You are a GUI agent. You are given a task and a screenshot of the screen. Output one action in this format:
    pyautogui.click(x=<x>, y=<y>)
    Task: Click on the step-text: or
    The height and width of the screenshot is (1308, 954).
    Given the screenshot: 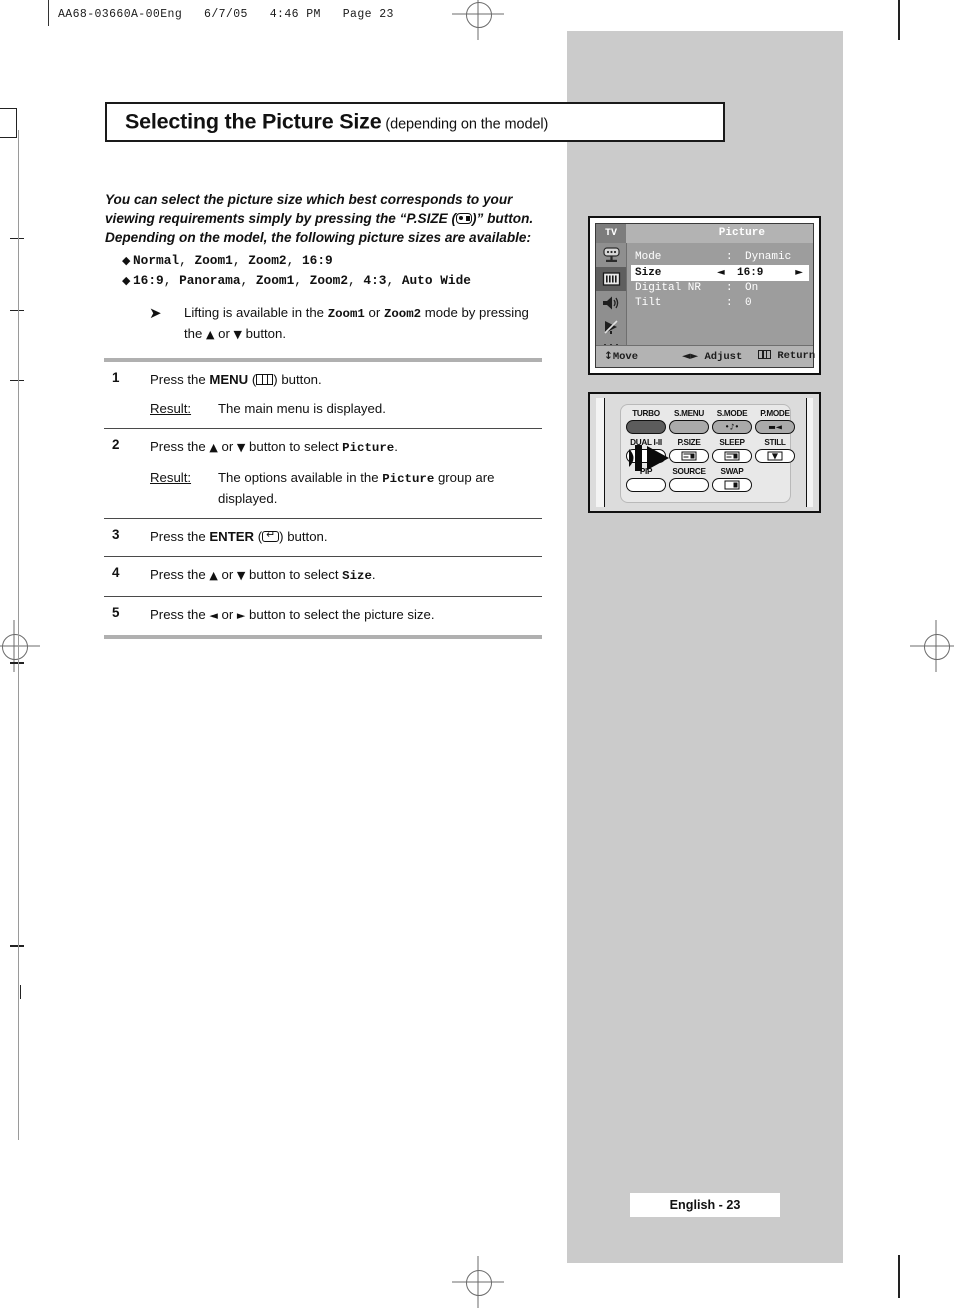 What is the action you would take?
    pyautogui.click(x=227, y=614)
    